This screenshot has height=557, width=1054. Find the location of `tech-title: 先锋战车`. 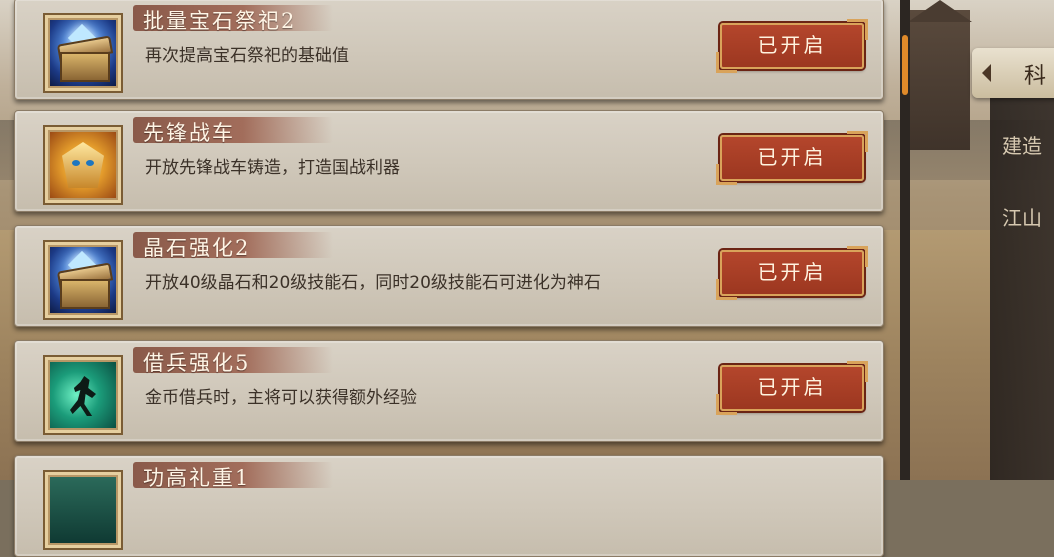

tech-title: 先锋战车 is located at coordinates (189, 133).